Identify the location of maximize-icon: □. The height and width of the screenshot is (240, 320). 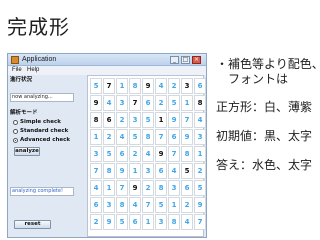
(185, 60).